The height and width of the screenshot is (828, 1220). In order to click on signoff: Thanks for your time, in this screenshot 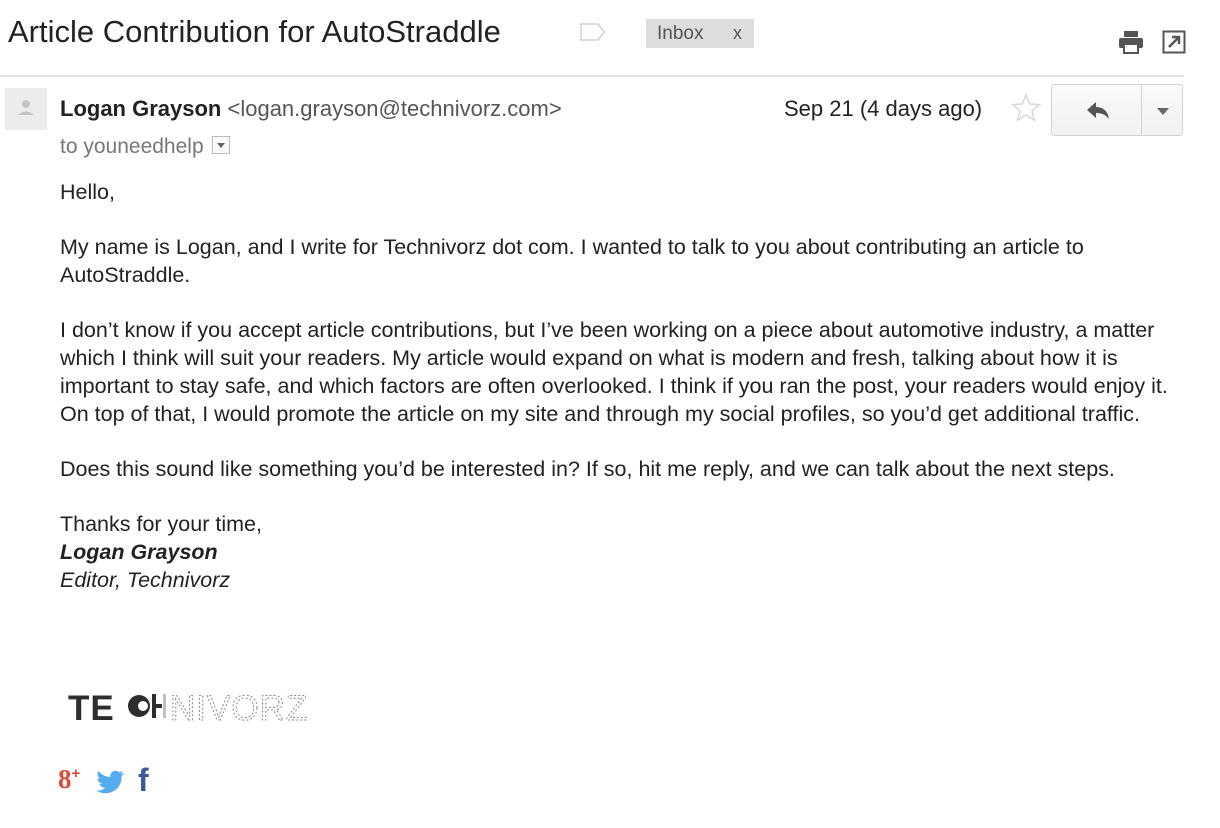, I will do `click(161, 524)`.